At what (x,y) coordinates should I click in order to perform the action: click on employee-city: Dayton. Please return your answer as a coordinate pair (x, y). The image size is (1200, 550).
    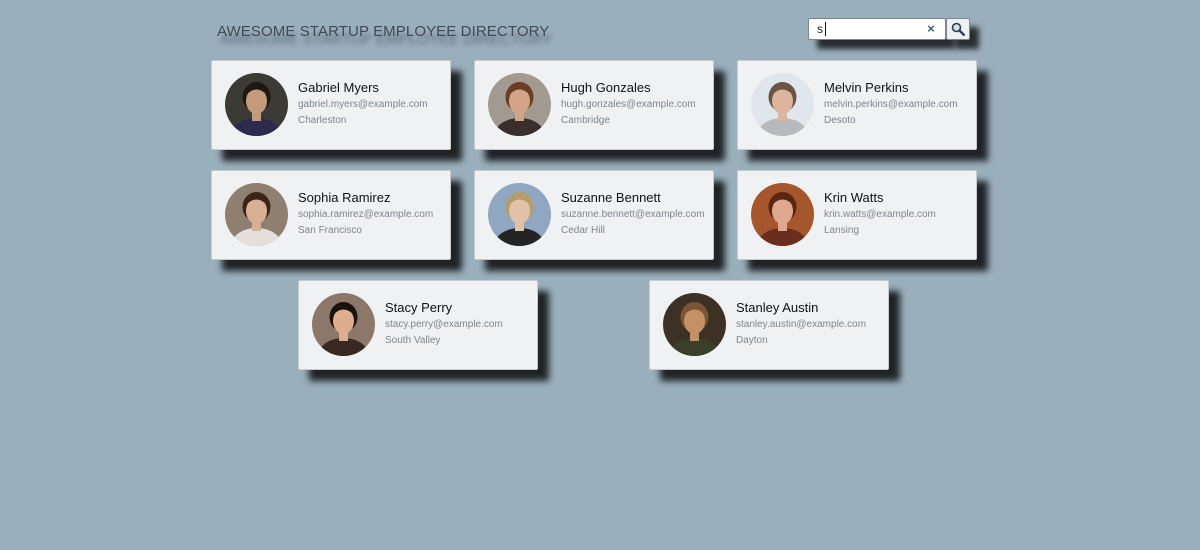
    Looking at the image, I should click on (752, 340).